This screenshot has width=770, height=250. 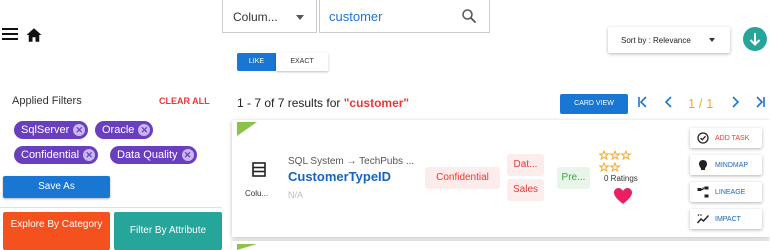 I want to click on mindmap-button: MINDMAP, so click(x=726, y=165).